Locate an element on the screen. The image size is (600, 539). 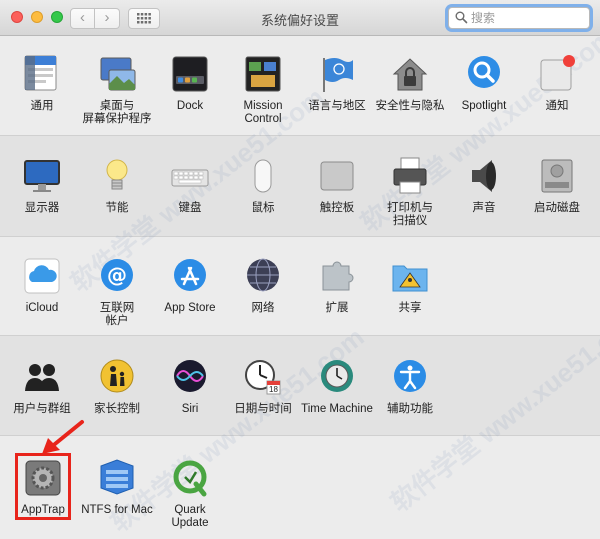
accessibility-icon is located at coordinates (410, 377).